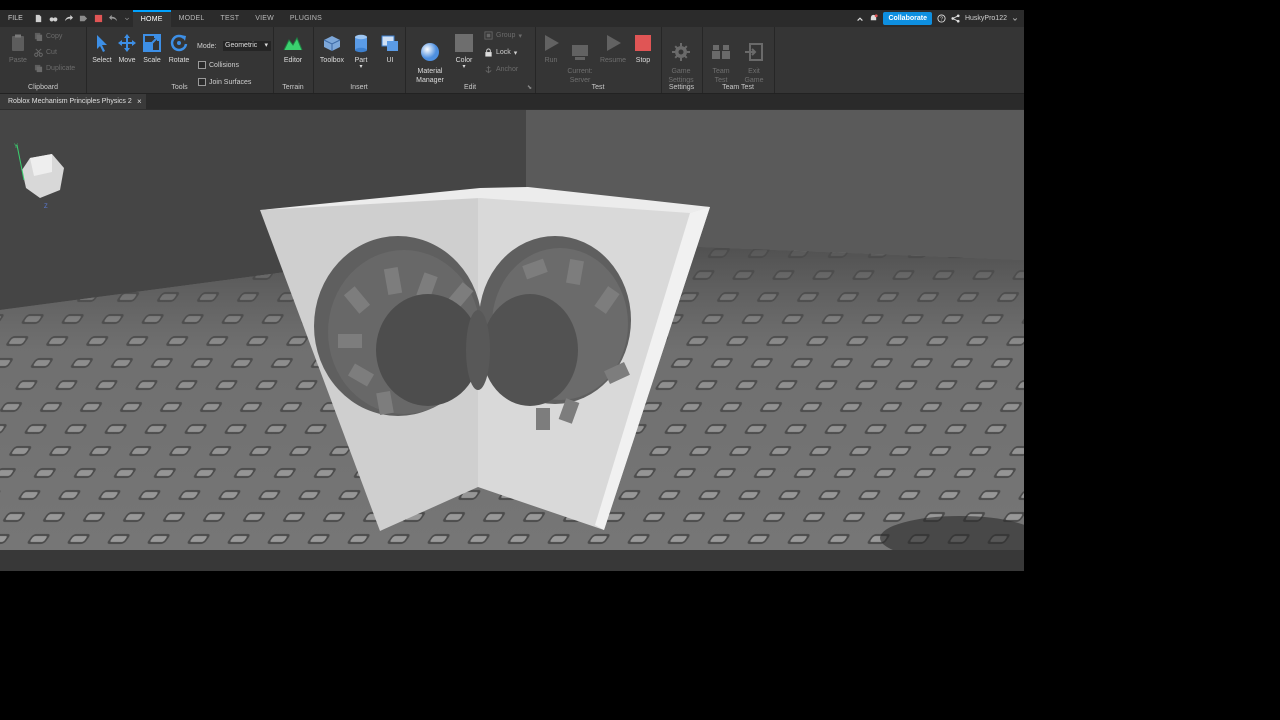  Describe the element at coordinates (598, 87) in the screenshot. I see `test-group-label: Test` at that location.